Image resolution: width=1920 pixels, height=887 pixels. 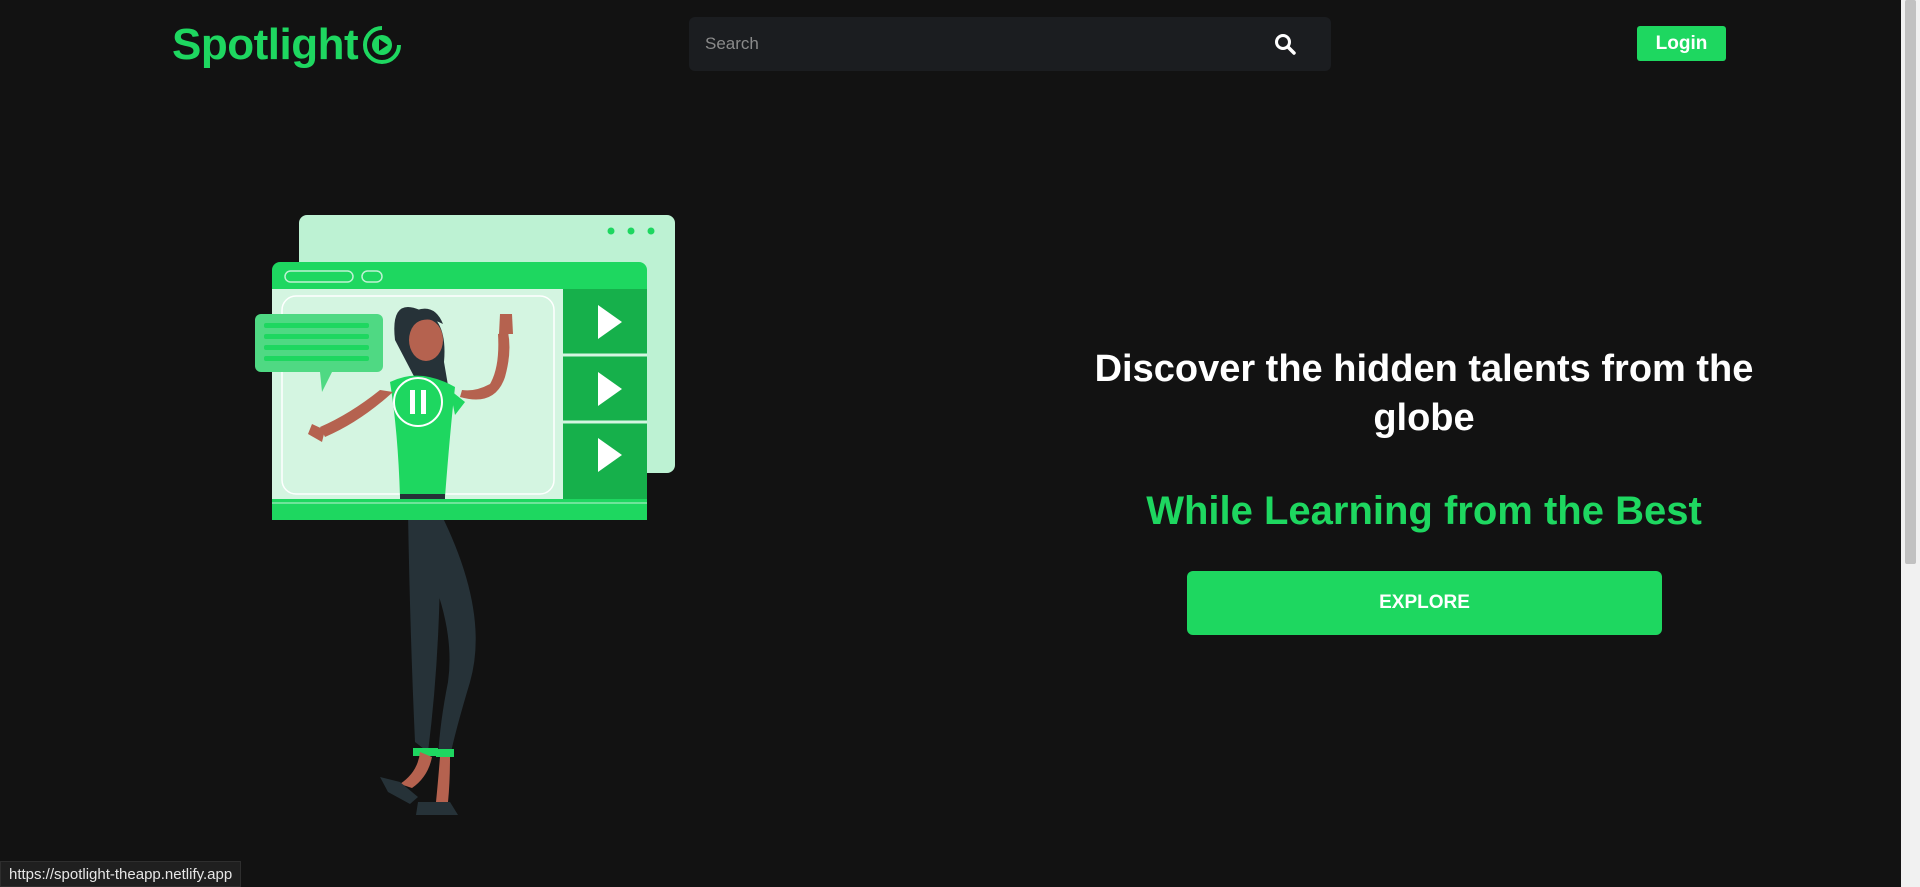 I want to click on login-button: Login, so click(x=1681, y=43).